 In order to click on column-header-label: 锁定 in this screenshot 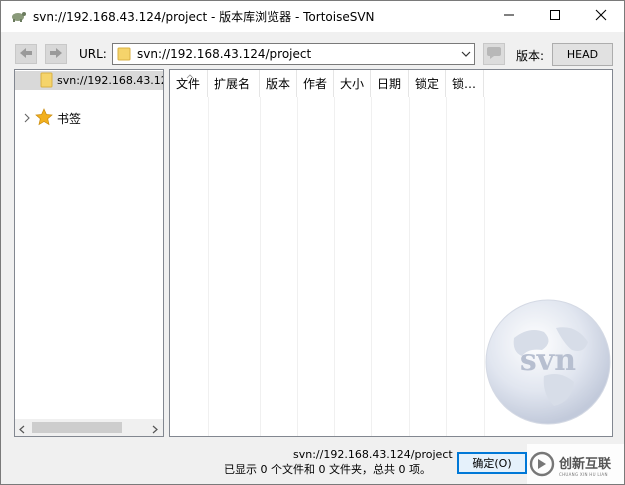, I will do `click(427, 84)`.